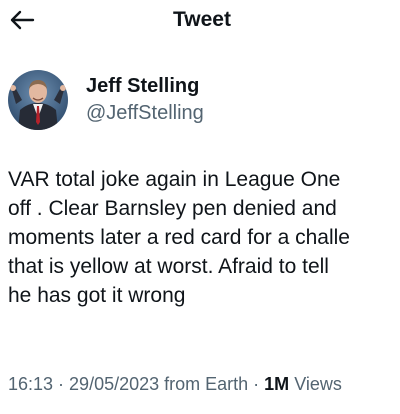  I want to click on tweet-source: from Earth, so click(204, 384).